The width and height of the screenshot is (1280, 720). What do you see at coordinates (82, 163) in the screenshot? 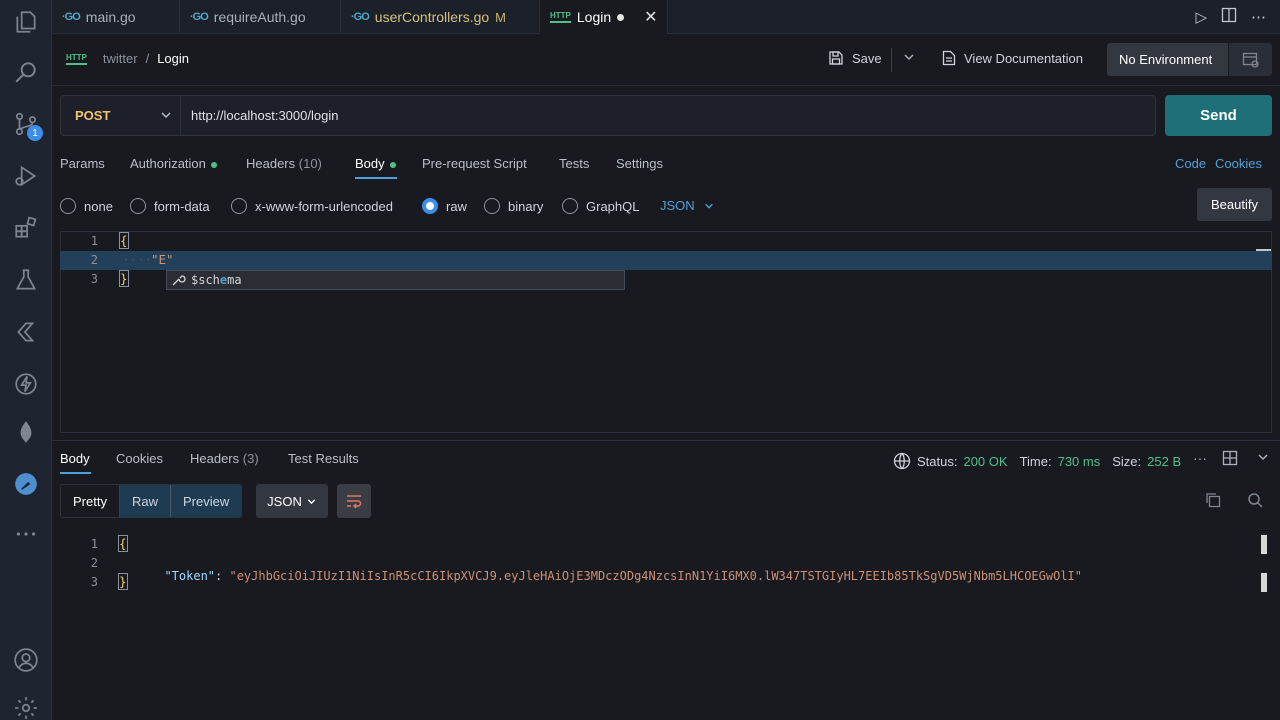
I see `tab-params: Params` at bounding box center [82, 163].